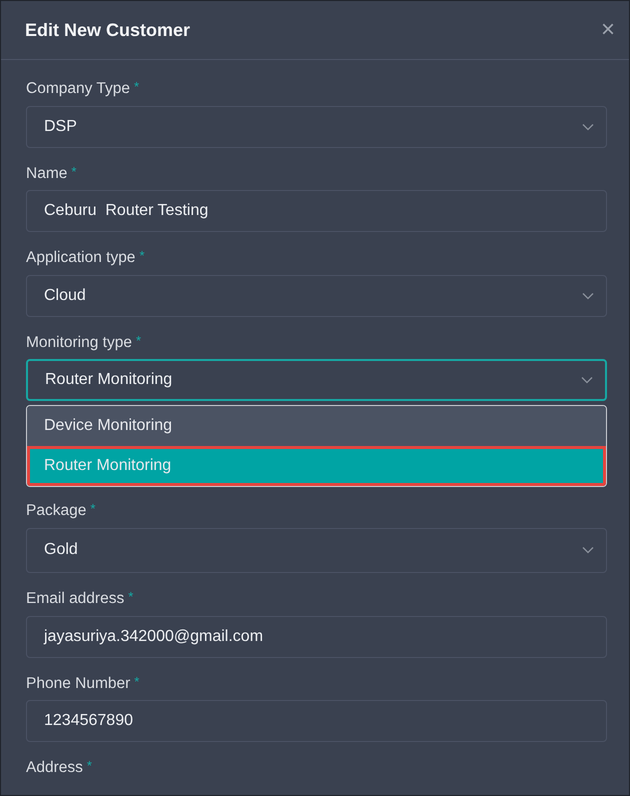  What do you see at coordinates (316, 637) in the screenshot?
I see `input-field: jayasuriya.342000@gmail.com` at bounding box center [316, 637].